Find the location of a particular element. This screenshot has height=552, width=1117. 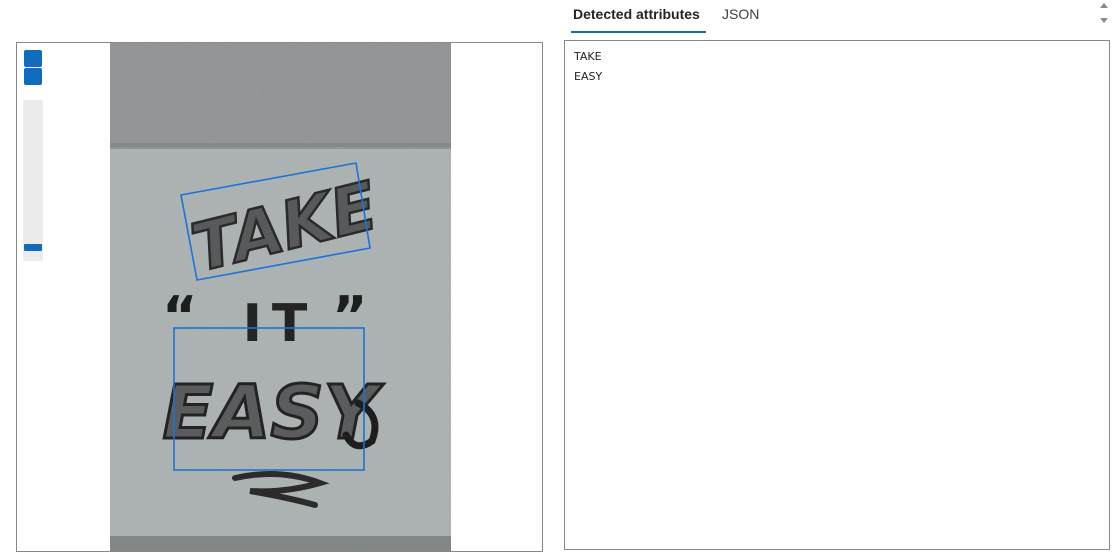

tab-detected-attributes: Detected attributes is located at coordinates (638, 19).